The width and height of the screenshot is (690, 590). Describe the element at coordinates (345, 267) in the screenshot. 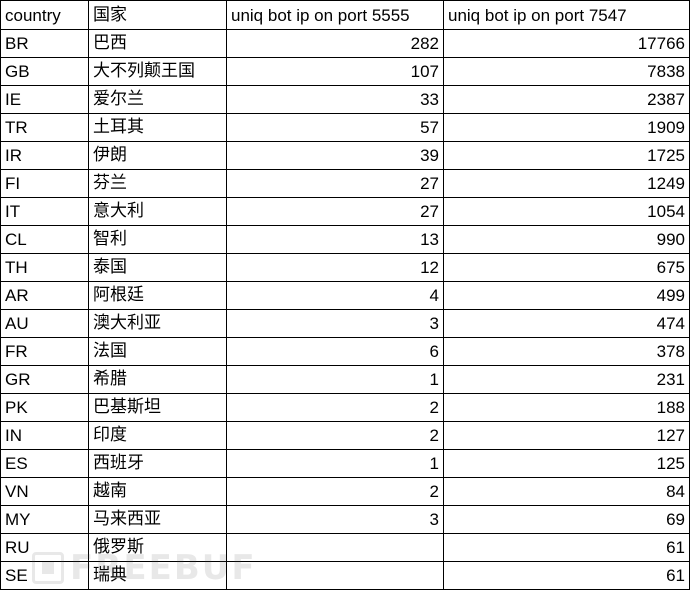

I see `table-row: TH 泰国 12 675` at that location.